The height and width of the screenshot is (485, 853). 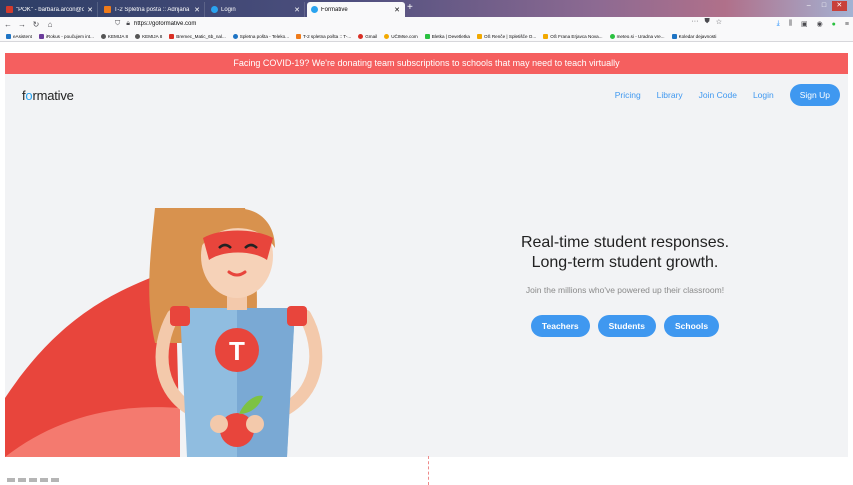 What do you see at coordinates (356, 9) in the screenshot?
I see `tab-formative: Formative ✕` at bounding box center [356, 9].